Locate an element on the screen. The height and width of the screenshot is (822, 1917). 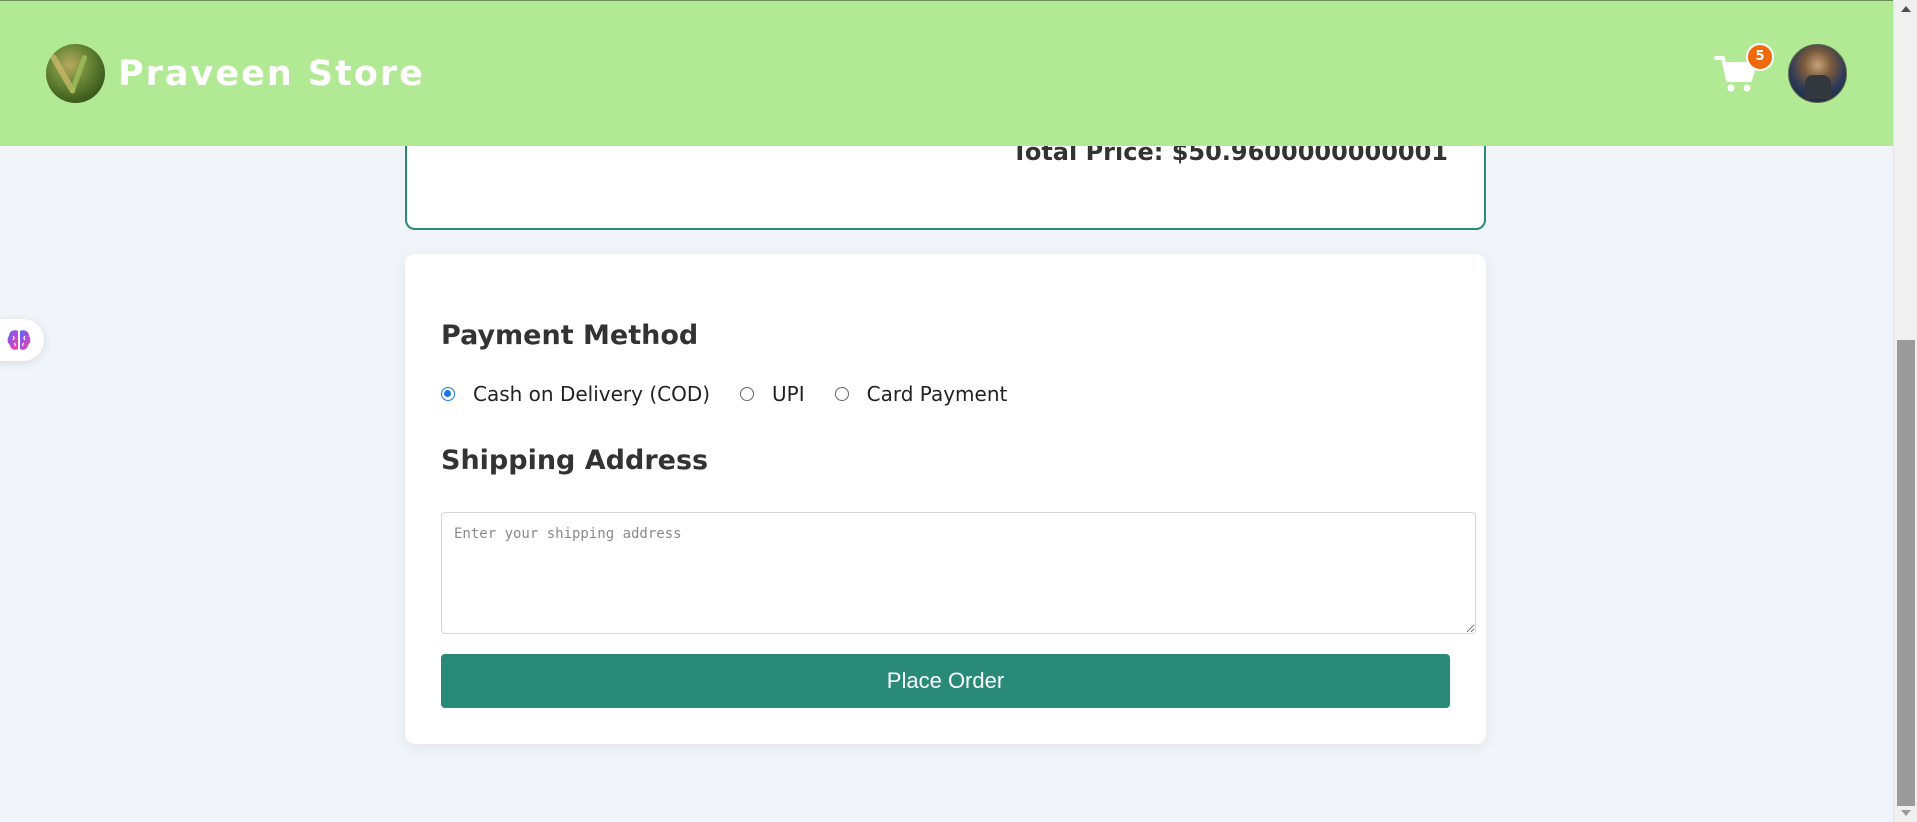
brand: Praveen Store is located at coordinates (235, 73).